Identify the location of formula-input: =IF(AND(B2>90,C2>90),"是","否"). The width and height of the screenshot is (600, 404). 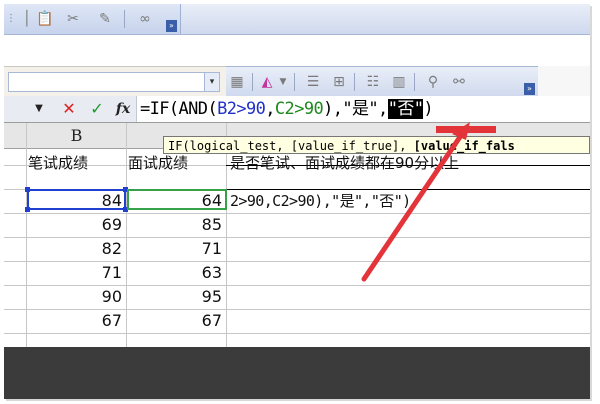
(287, 109).